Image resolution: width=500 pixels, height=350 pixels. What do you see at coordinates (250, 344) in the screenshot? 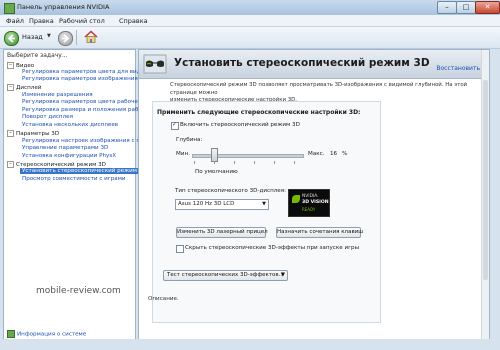
I see `status-bar` at bounding box center [250, 344].